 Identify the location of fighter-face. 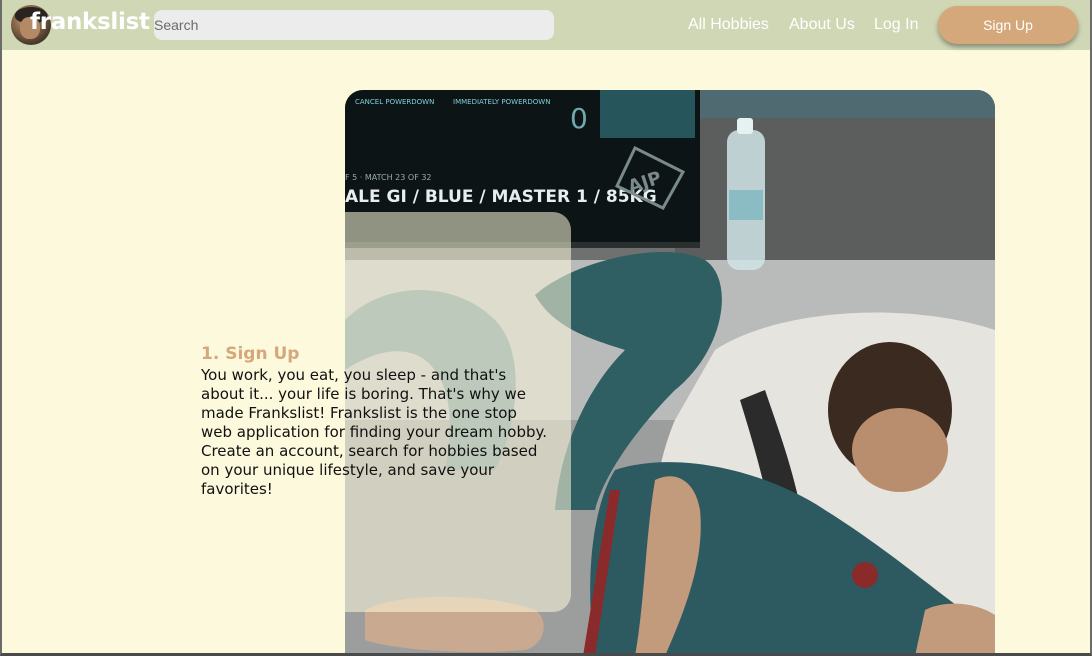
(900, 450).